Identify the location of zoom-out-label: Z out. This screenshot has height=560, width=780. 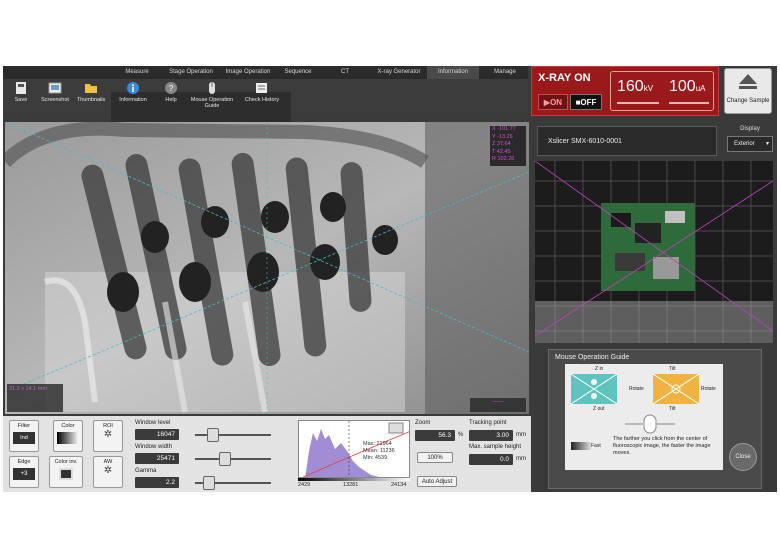
(599, 409).